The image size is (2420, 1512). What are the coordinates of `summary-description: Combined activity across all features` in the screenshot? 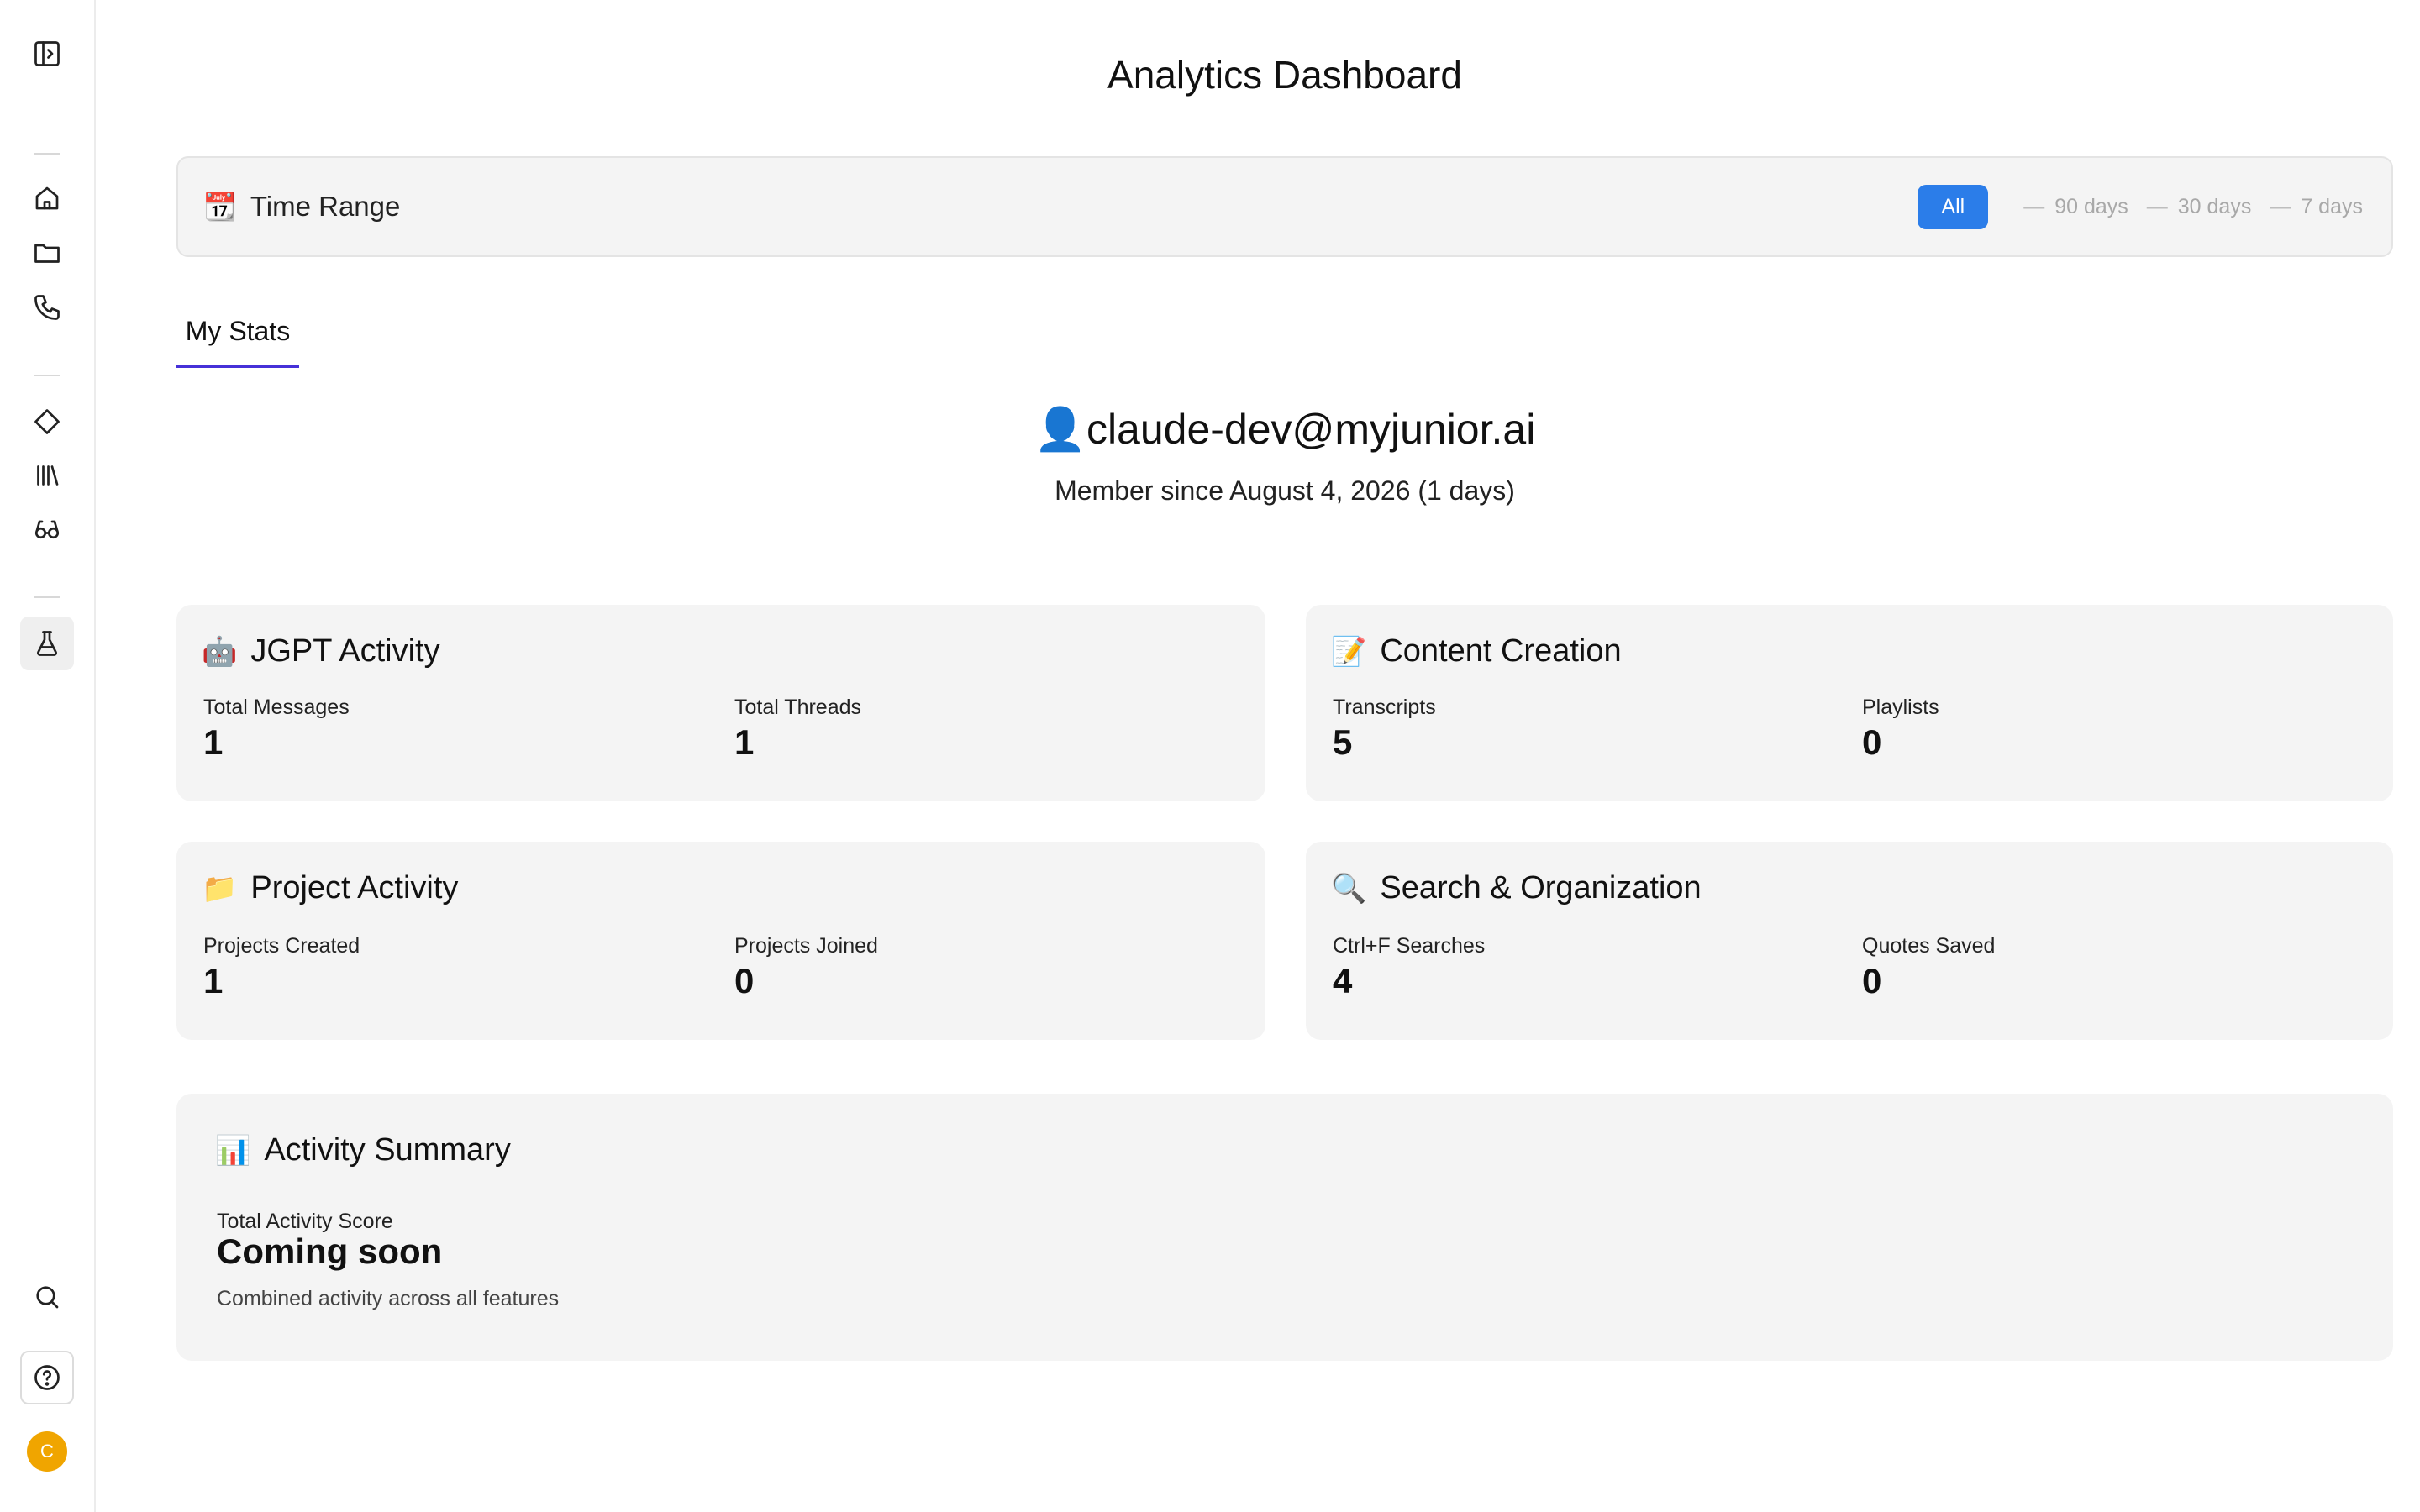 It's located at (389, 1298).